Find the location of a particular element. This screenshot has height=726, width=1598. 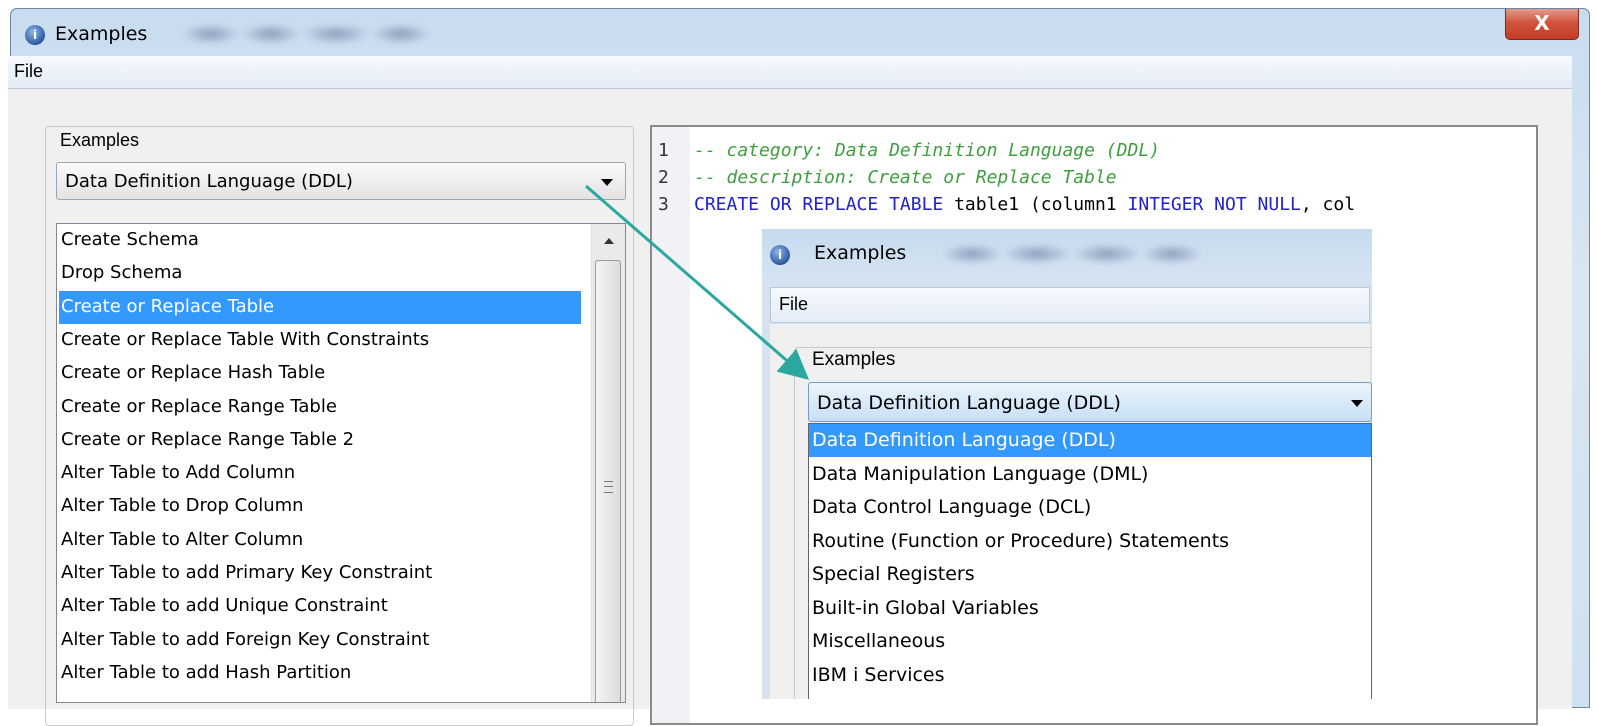

list-scrollbar is located at coordinates (608, 463).